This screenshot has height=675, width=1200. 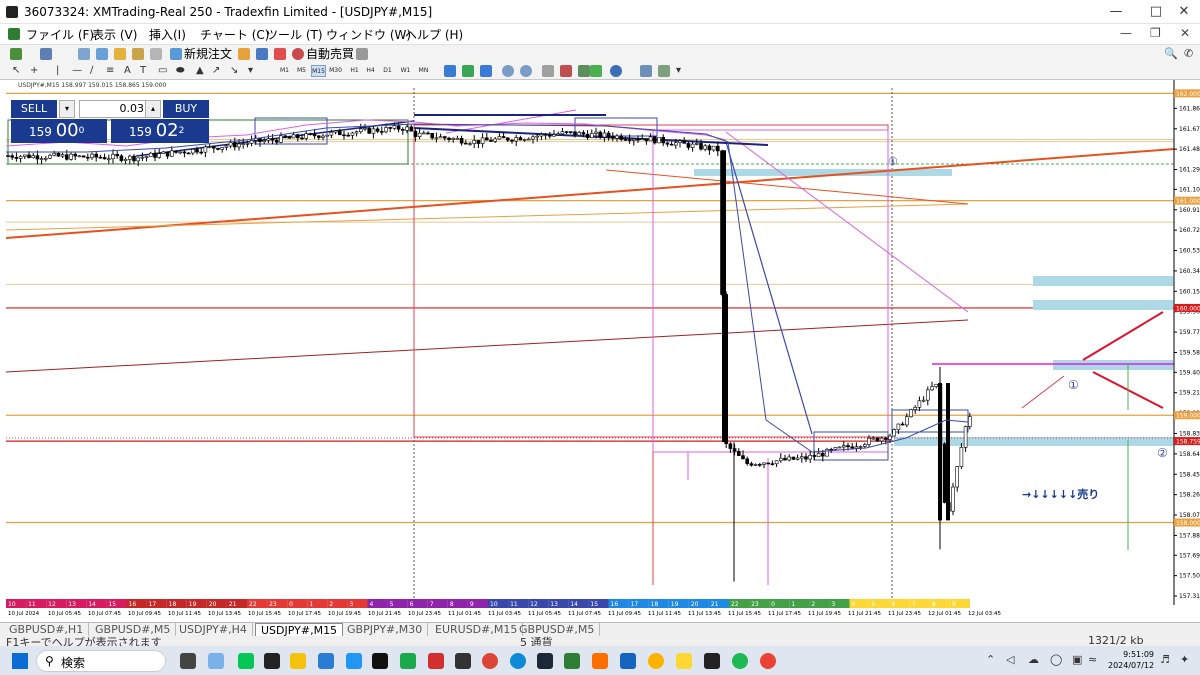 What do you see at coordinates (326, 661) in the screenshot?
I see `word-icon` at bounding box center [326, 661].